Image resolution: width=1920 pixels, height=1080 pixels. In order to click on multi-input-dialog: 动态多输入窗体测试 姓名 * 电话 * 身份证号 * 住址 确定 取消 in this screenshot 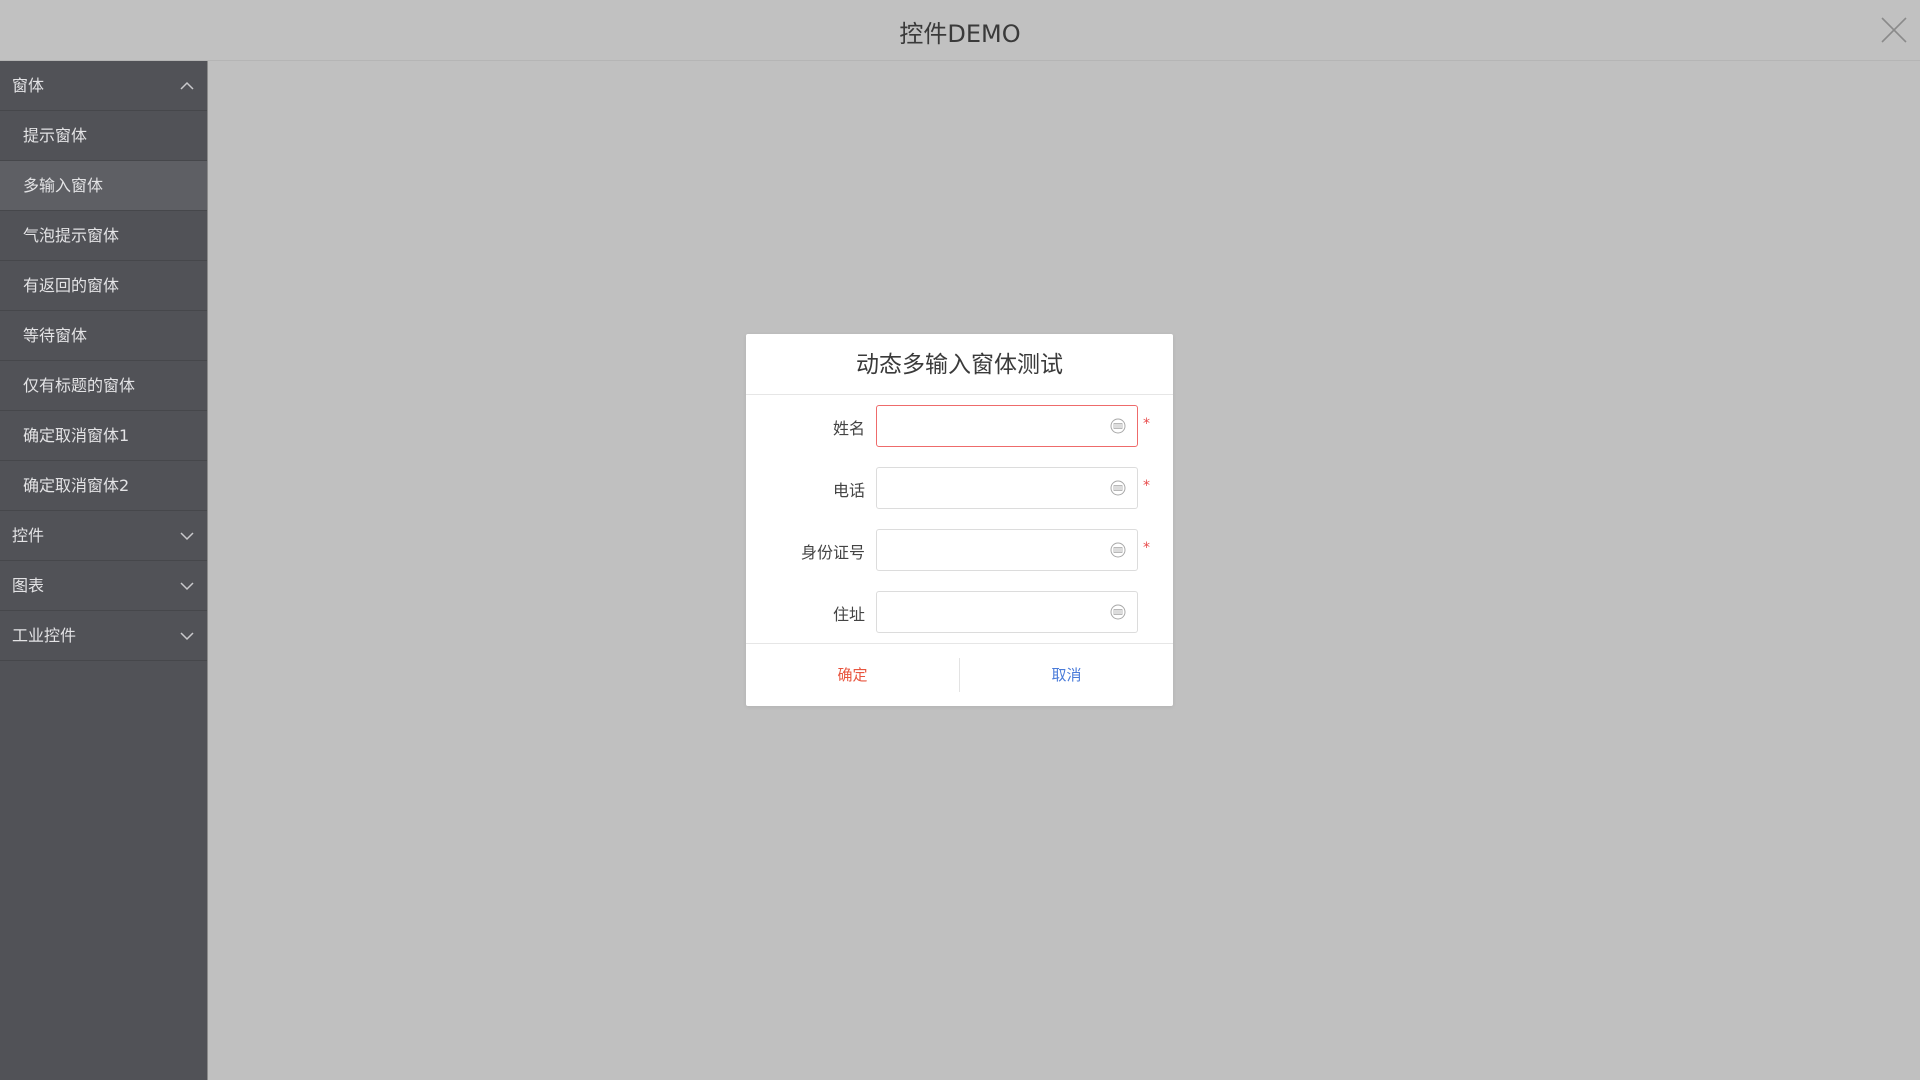, I will do `click(959, 520)`.